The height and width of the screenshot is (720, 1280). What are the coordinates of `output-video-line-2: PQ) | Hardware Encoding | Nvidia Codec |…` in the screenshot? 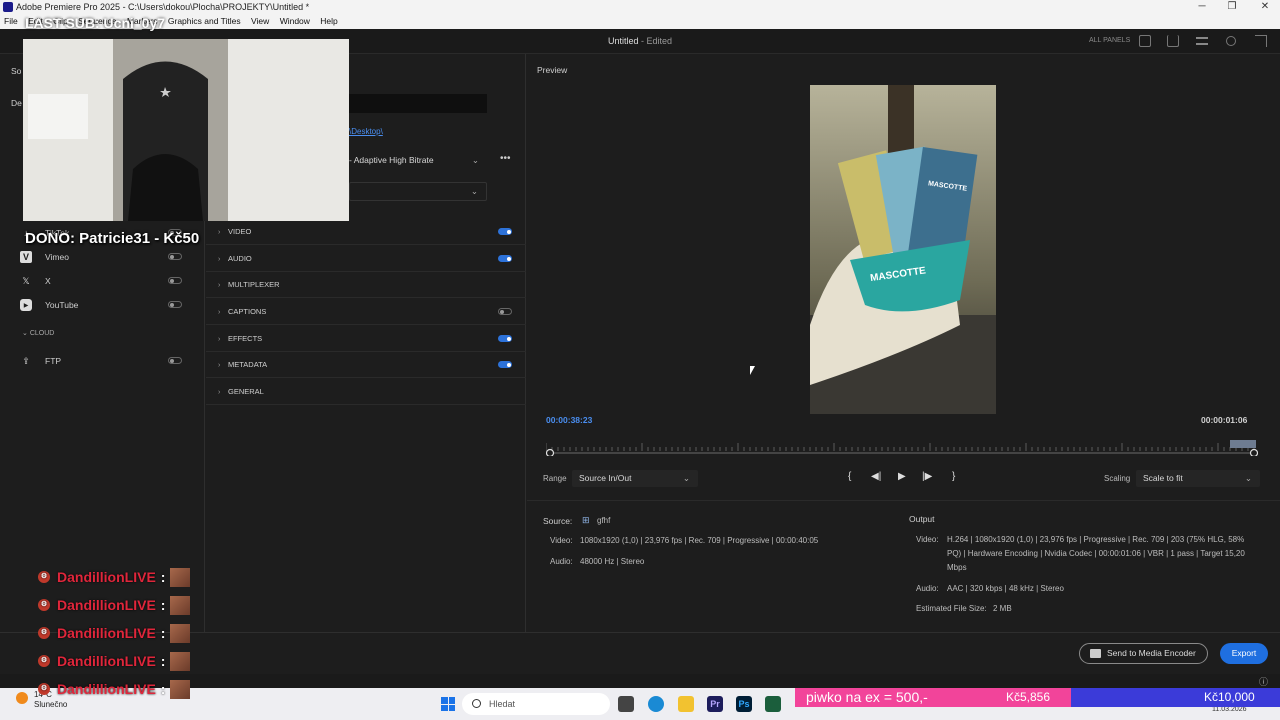 It's located at (1096, 553).